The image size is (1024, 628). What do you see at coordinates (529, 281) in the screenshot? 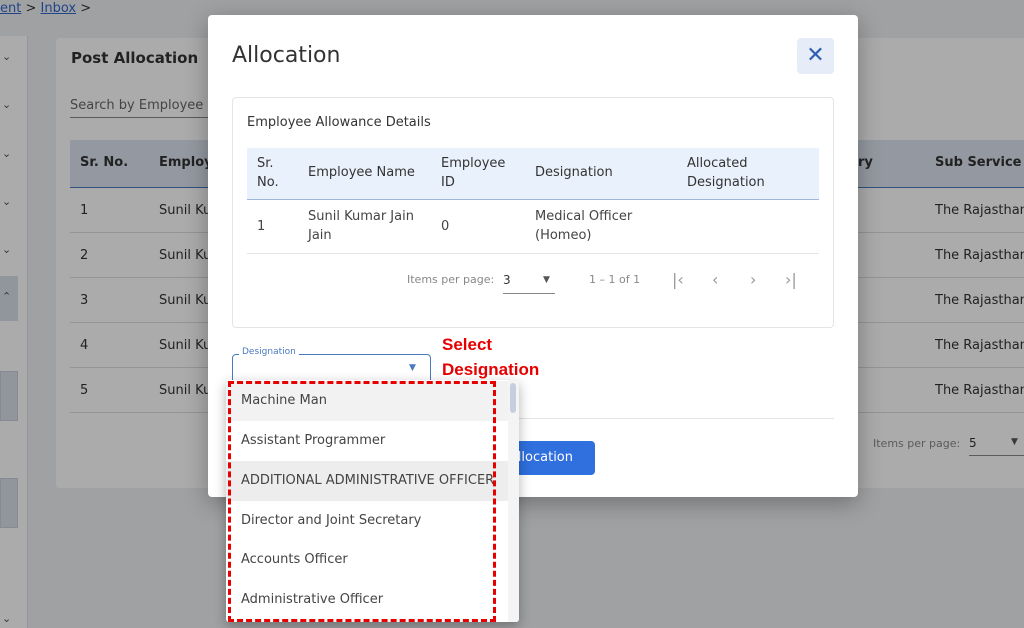
I see `items-per-page-select: 3 ▼` at bounding box center [529, 281].